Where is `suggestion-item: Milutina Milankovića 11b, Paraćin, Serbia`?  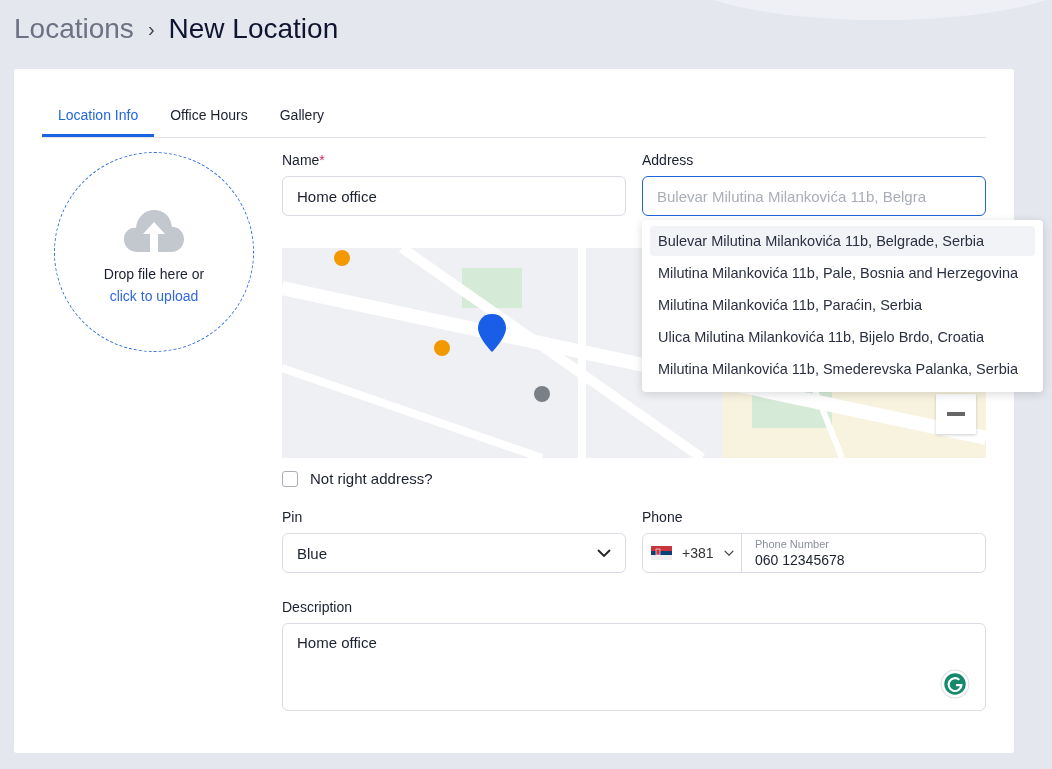
suggestion-item: Milutina Milankovića 11b, Paraćin, Serbia is located at coordinates (842, 305).